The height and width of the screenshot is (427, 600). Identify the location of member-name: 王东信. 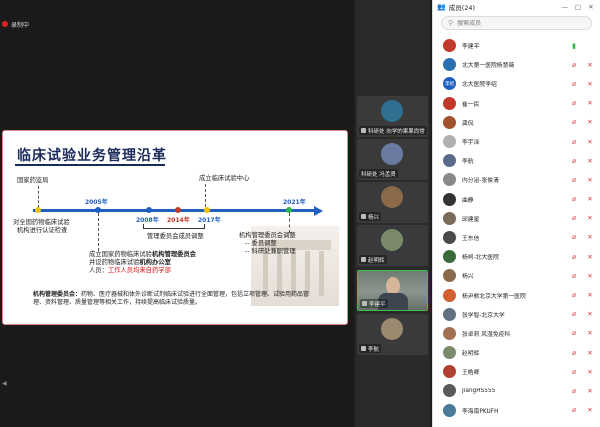
(471, 238).